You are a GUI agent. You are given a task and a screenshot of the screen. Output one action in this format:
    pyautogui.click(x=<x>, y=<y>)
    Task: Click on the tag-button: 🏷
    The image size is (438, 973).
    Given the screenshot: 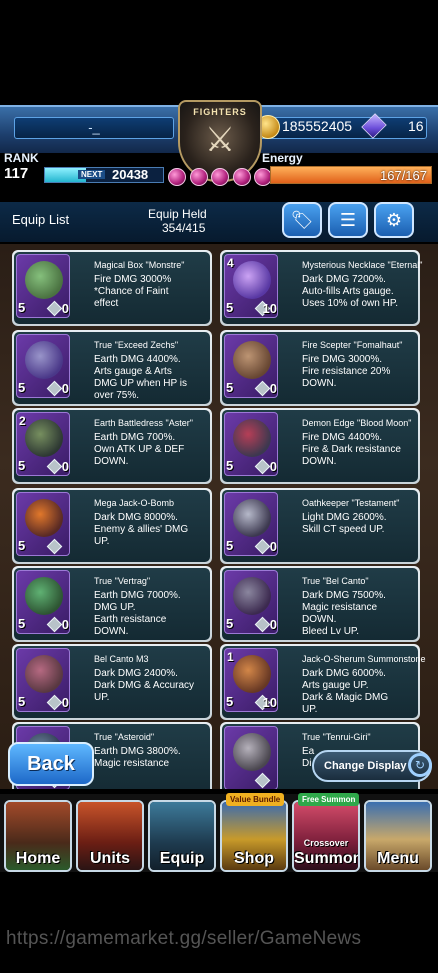 What is the action you would take?
    pyautogui.click(x=302, y=220)
    